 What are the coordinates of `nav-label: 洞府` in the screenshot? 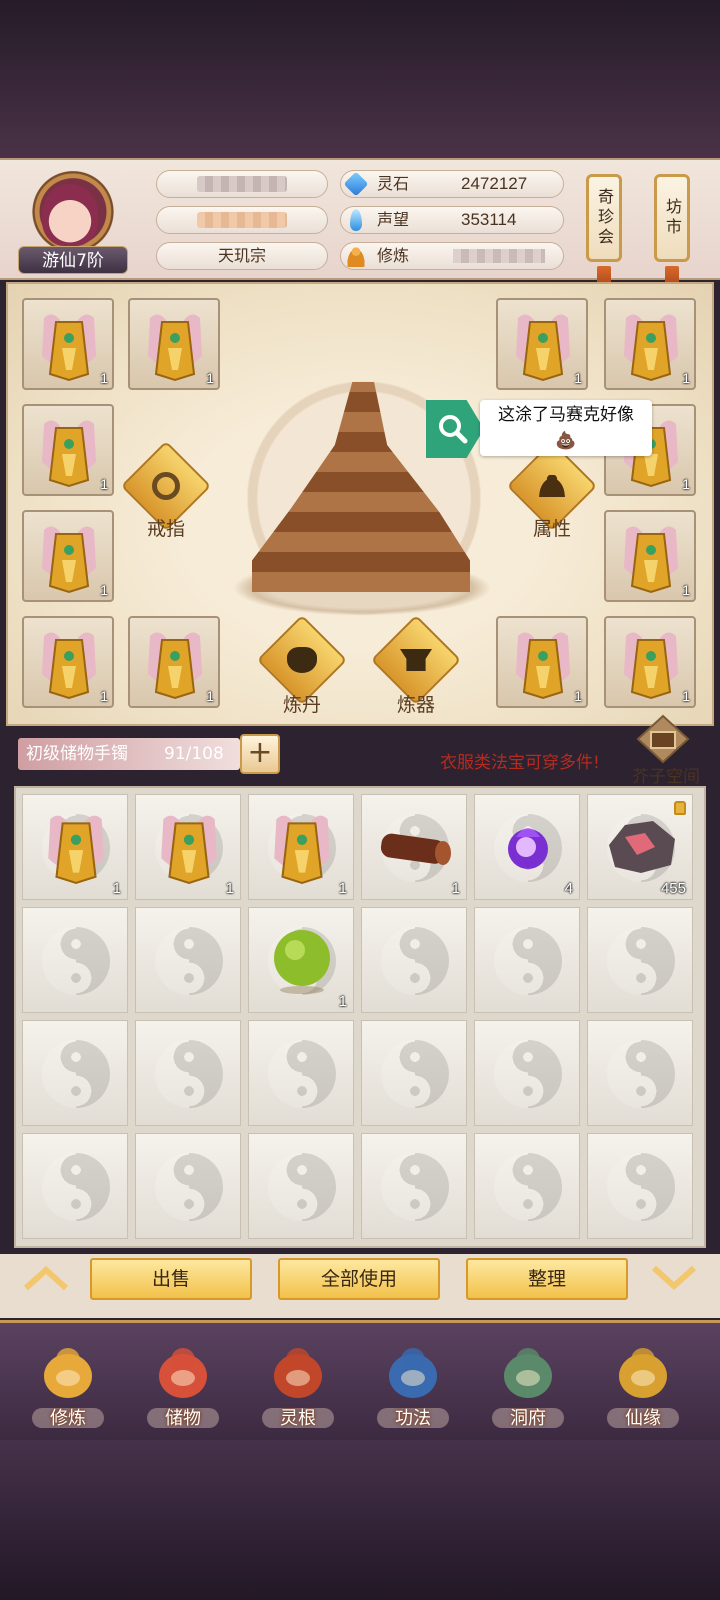 It's located at (528, 1418).